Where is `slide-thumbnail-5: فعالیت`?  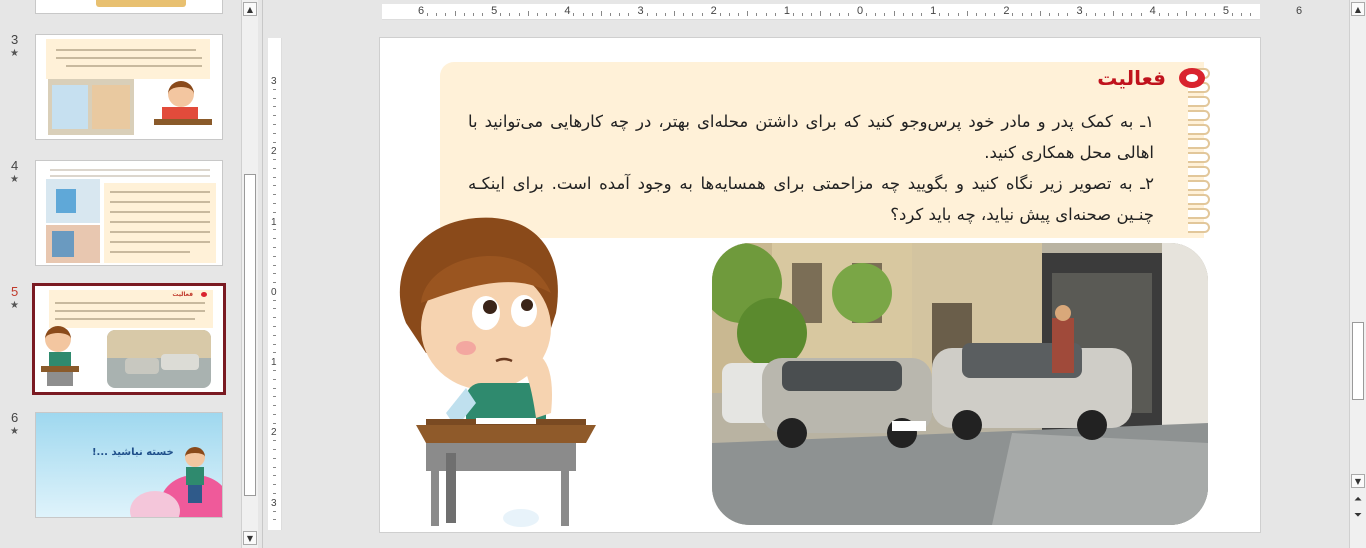 slide-thumbnail-5: فعالیت is located at coordinates (129, 339).